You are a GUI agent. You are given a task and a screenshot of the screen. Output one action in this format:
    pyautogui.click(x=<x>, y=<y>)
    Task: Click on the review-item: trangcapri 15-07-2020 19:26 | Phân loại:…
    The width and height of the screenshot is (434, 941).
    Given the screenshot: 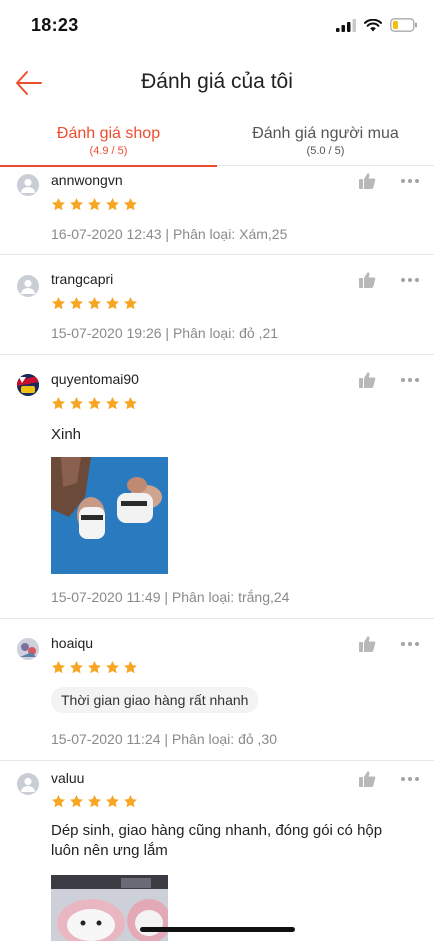 What is the action you would take?
    pyautogui.click(x=217, y=305)
    